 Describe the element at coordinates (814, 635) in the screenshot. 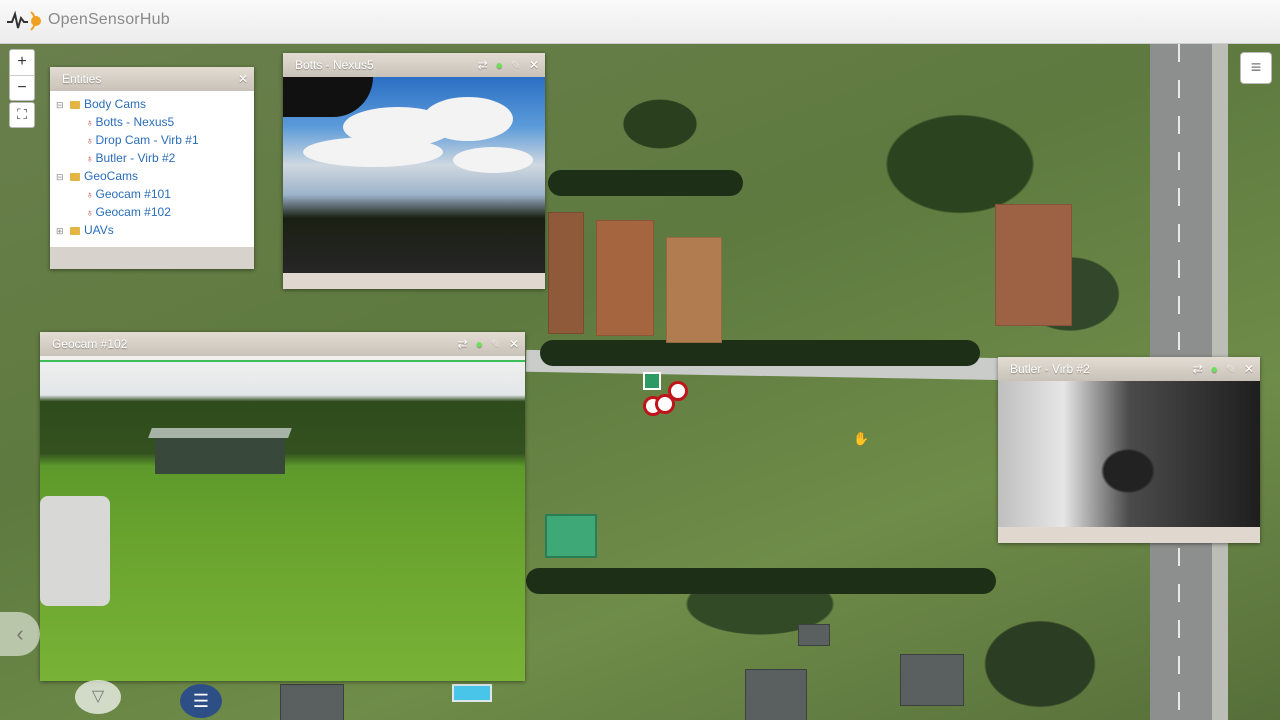

I see `map-building` at that location.